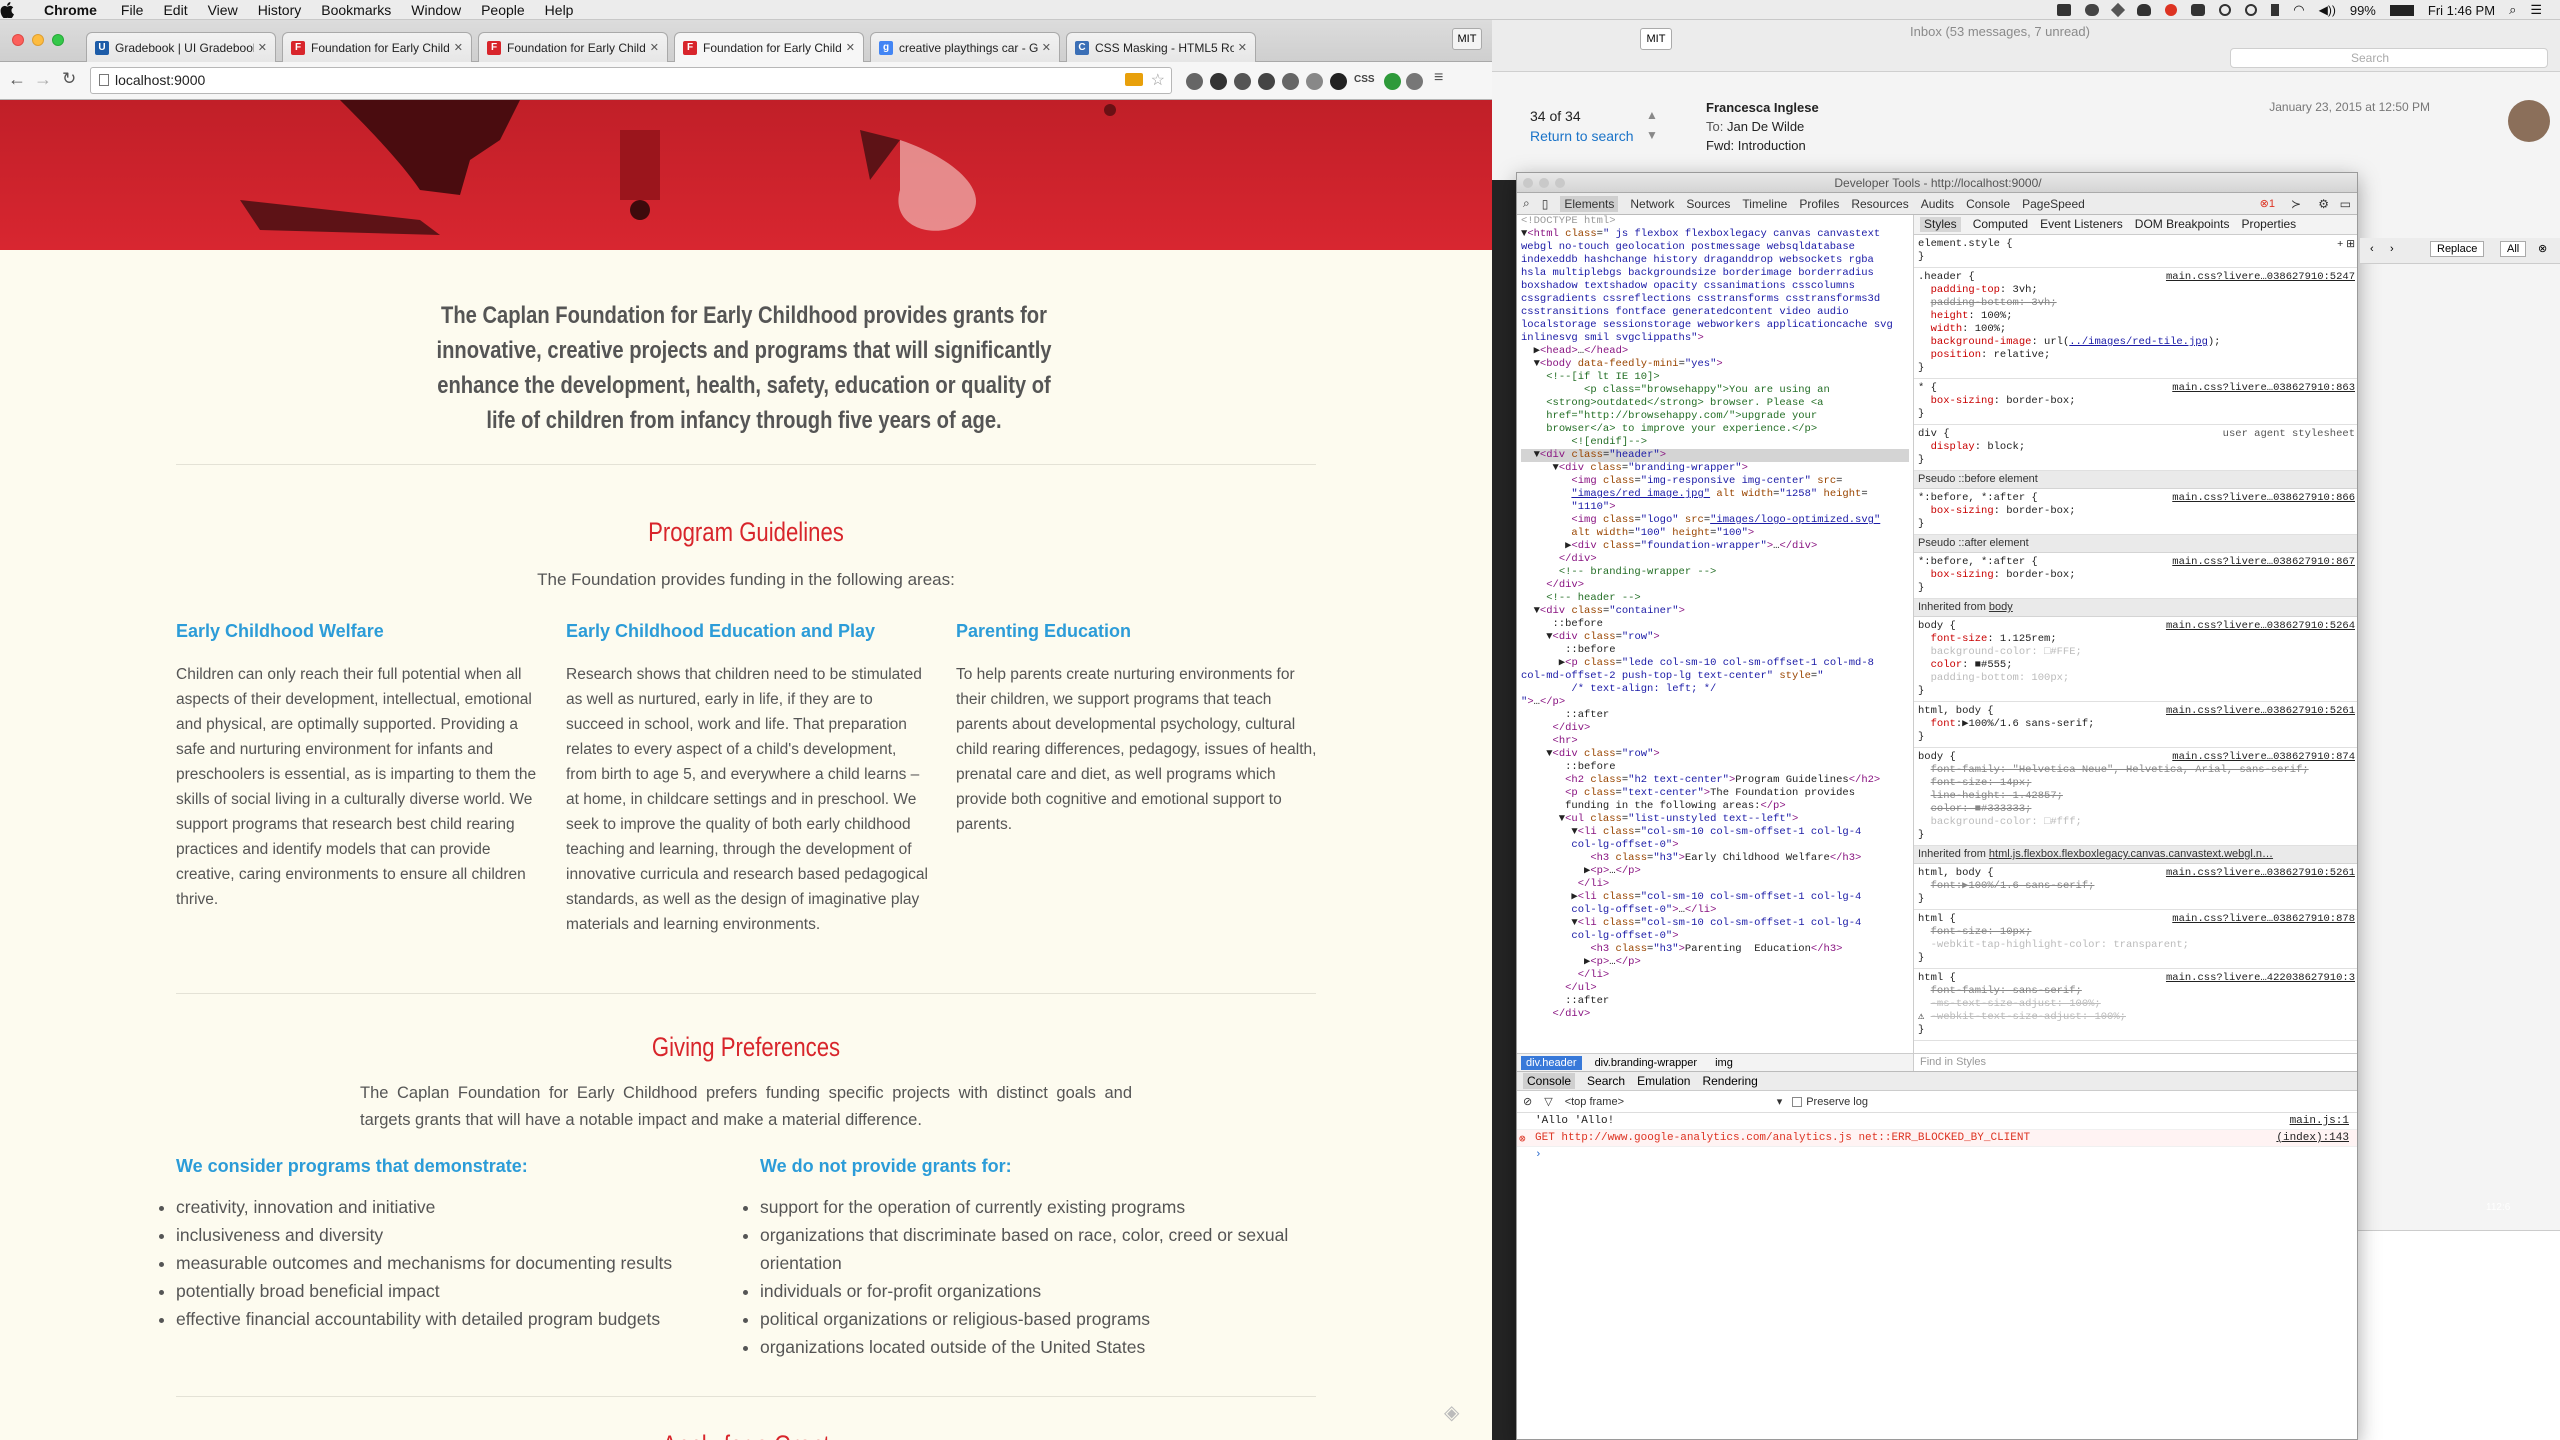 Image resolution: width=2560 pixels, height=1440 pixels. I want to click on tab-resources: Resources, so click(1879, 204).